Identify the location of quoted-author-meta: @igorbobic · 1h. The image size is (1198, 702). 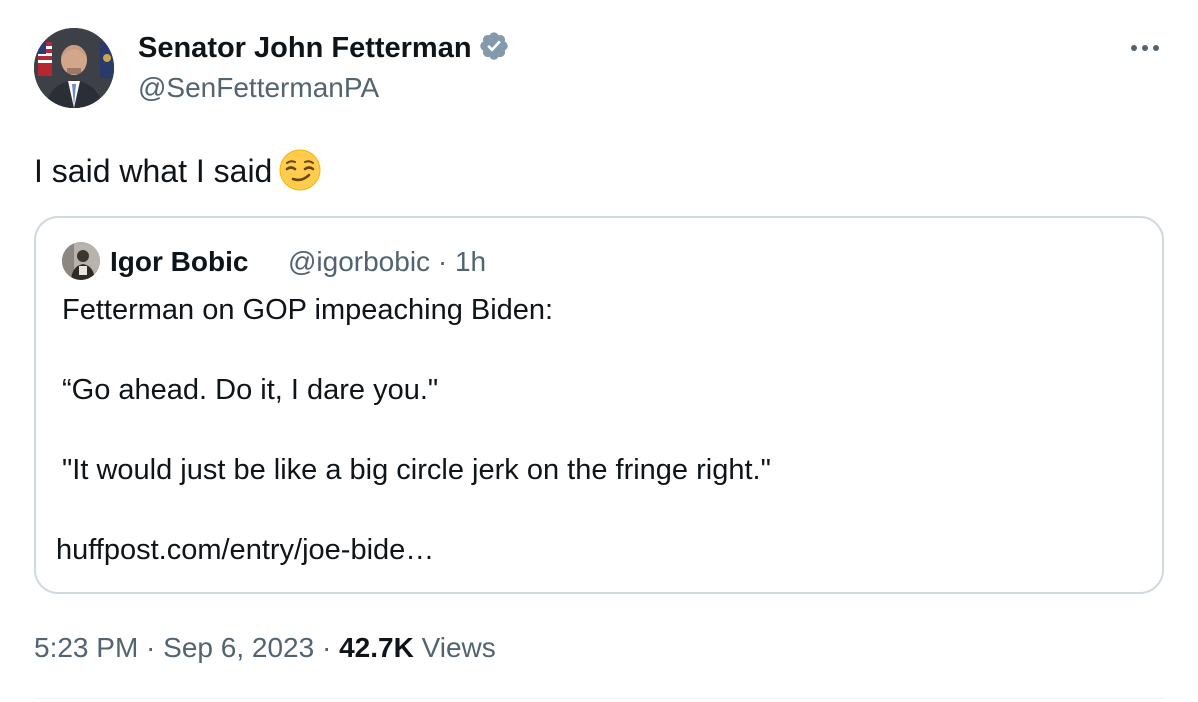
(387, 262).